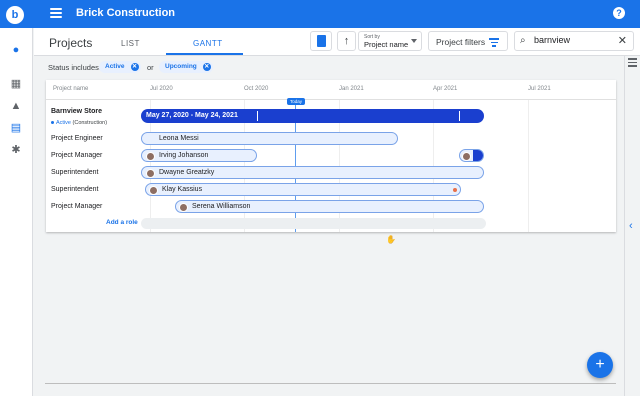  Describe the element at coordinates (76, 111) in the screenshot. I see `project-name: Barnview Store` at that location.